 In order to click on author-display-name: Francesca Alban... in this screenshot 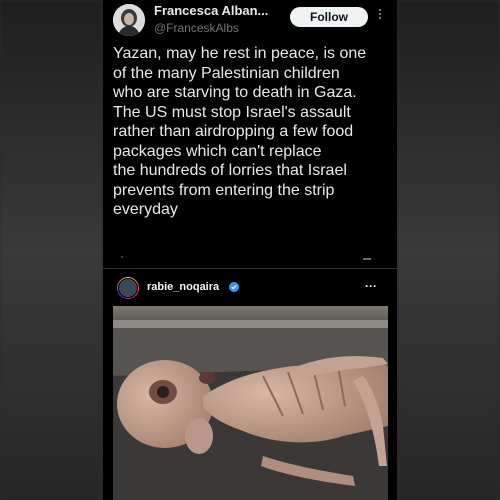, I will do `click(211, 10)`.